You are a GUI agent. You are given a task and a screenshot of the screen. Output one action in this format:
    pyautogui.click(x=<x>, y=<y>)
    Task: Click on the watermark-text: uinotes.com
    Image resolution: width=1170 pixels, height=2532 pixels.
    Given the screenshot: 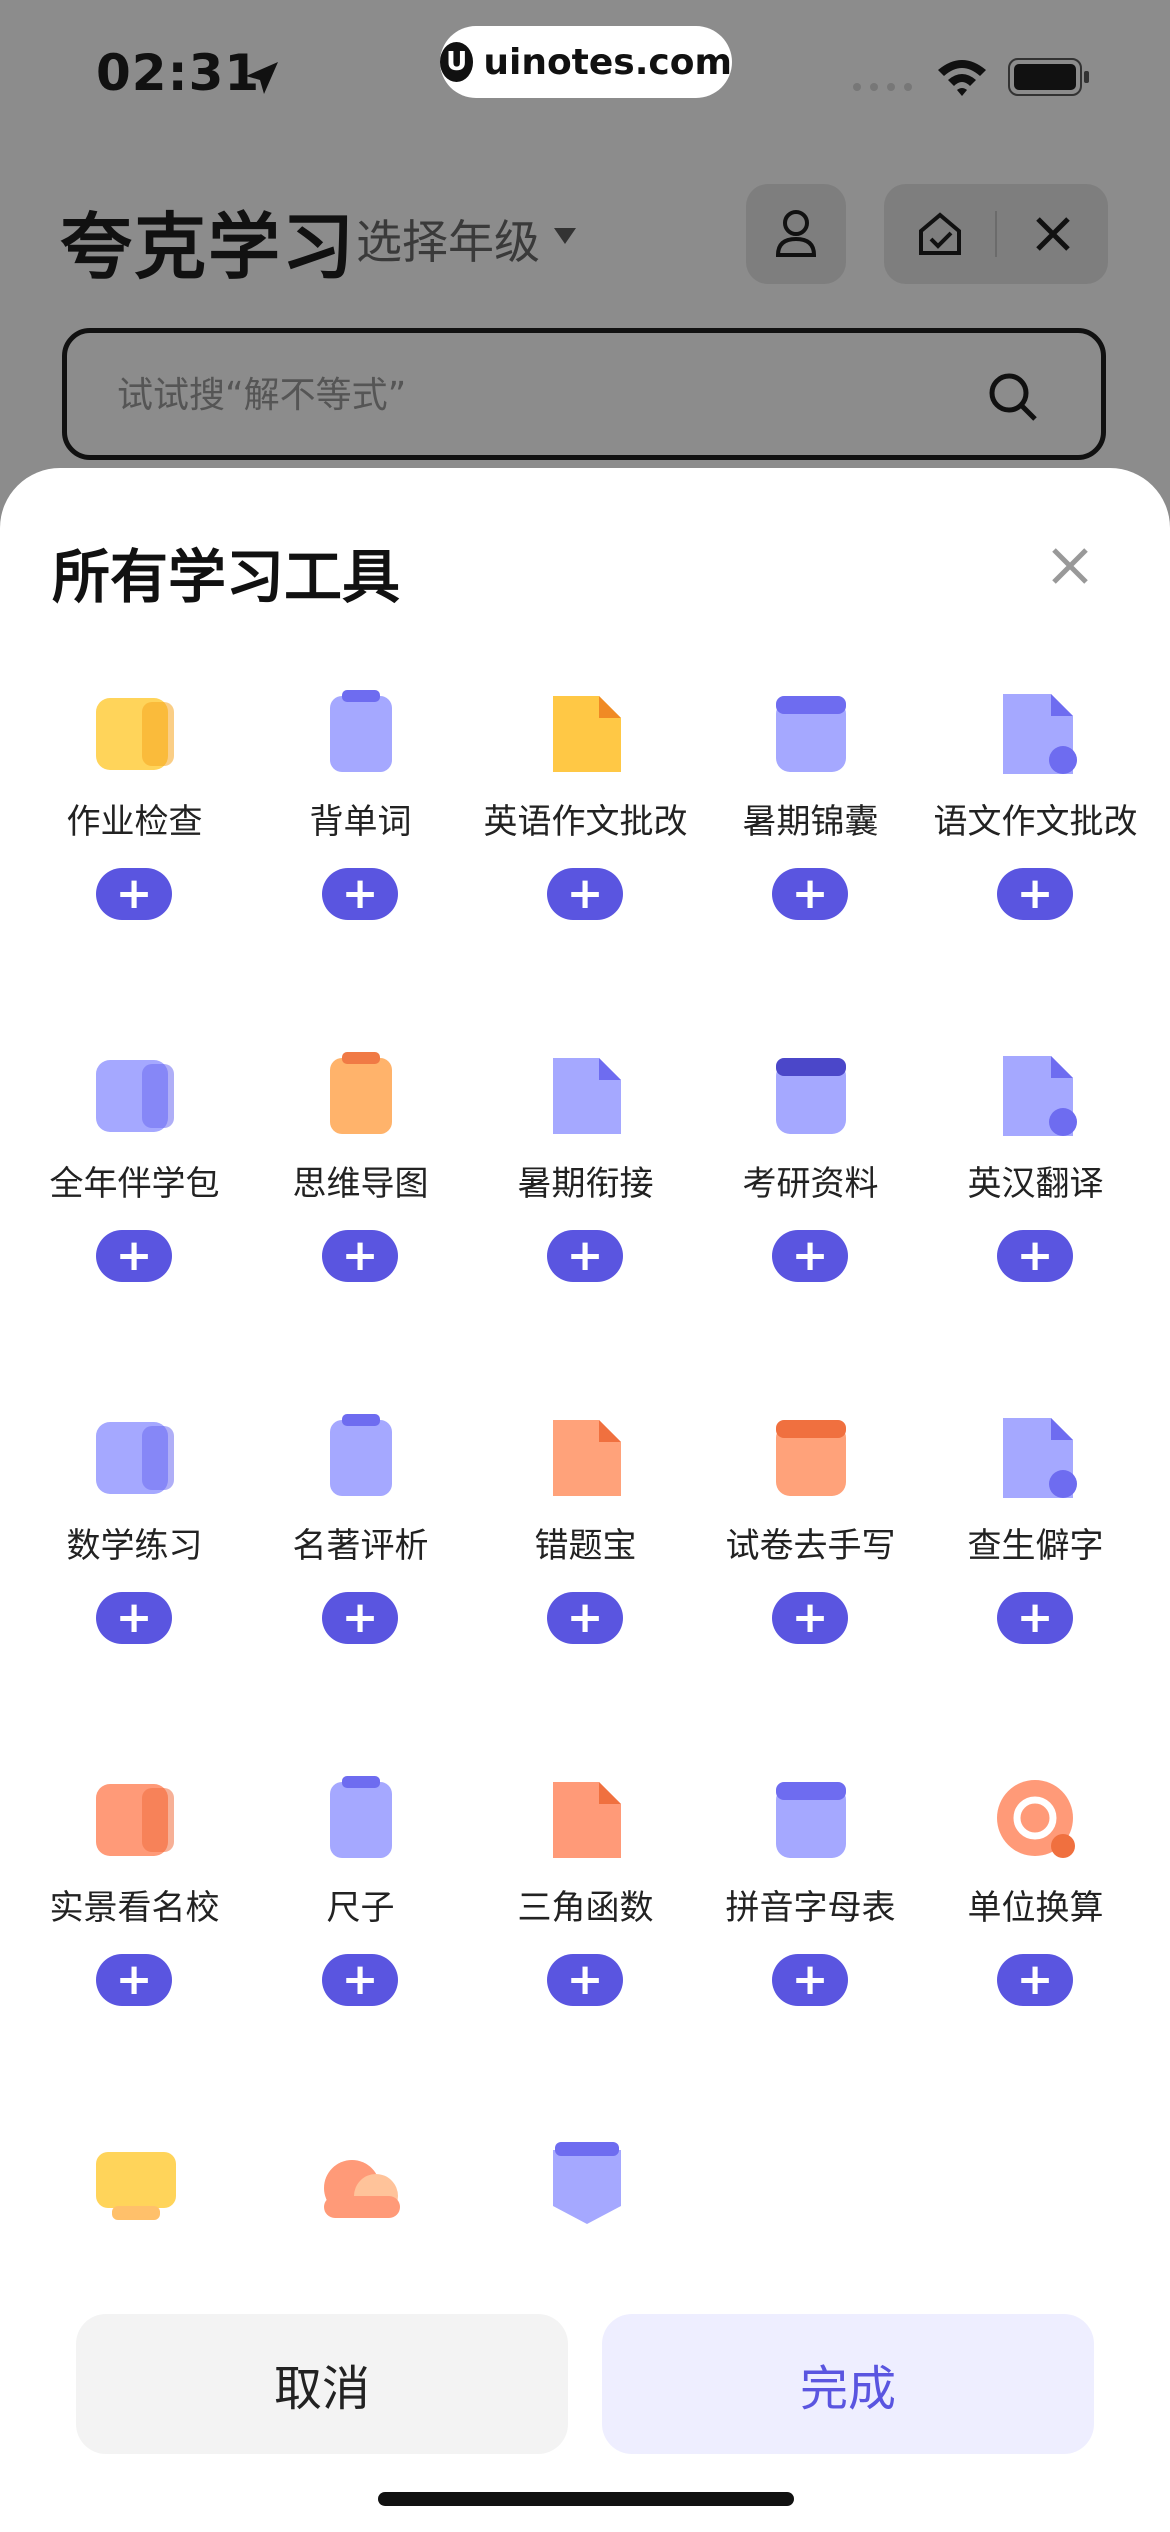 What is the action you would take?
    pyautogui.click(x=607, y=62)
    